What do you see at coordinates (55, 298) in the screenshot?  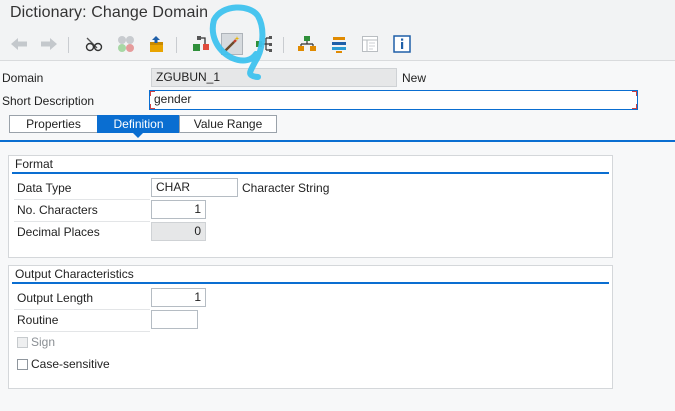 I see `output-length-label: Output Length` at bounding box center [55, 298].